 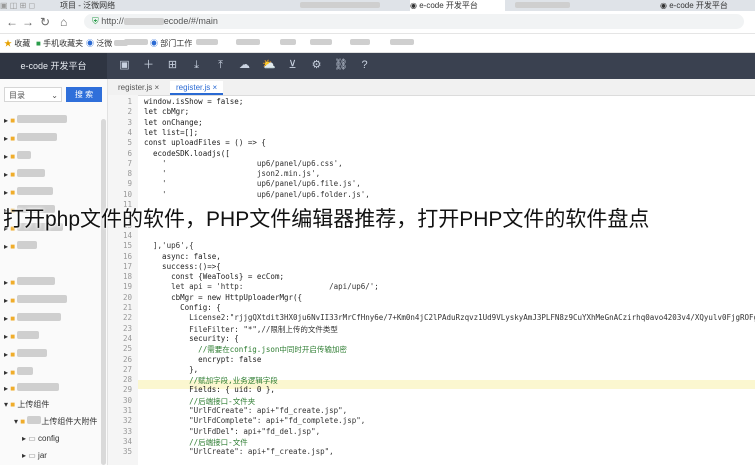 I want to click on help-icon: ?, so click(x=364, y=65).